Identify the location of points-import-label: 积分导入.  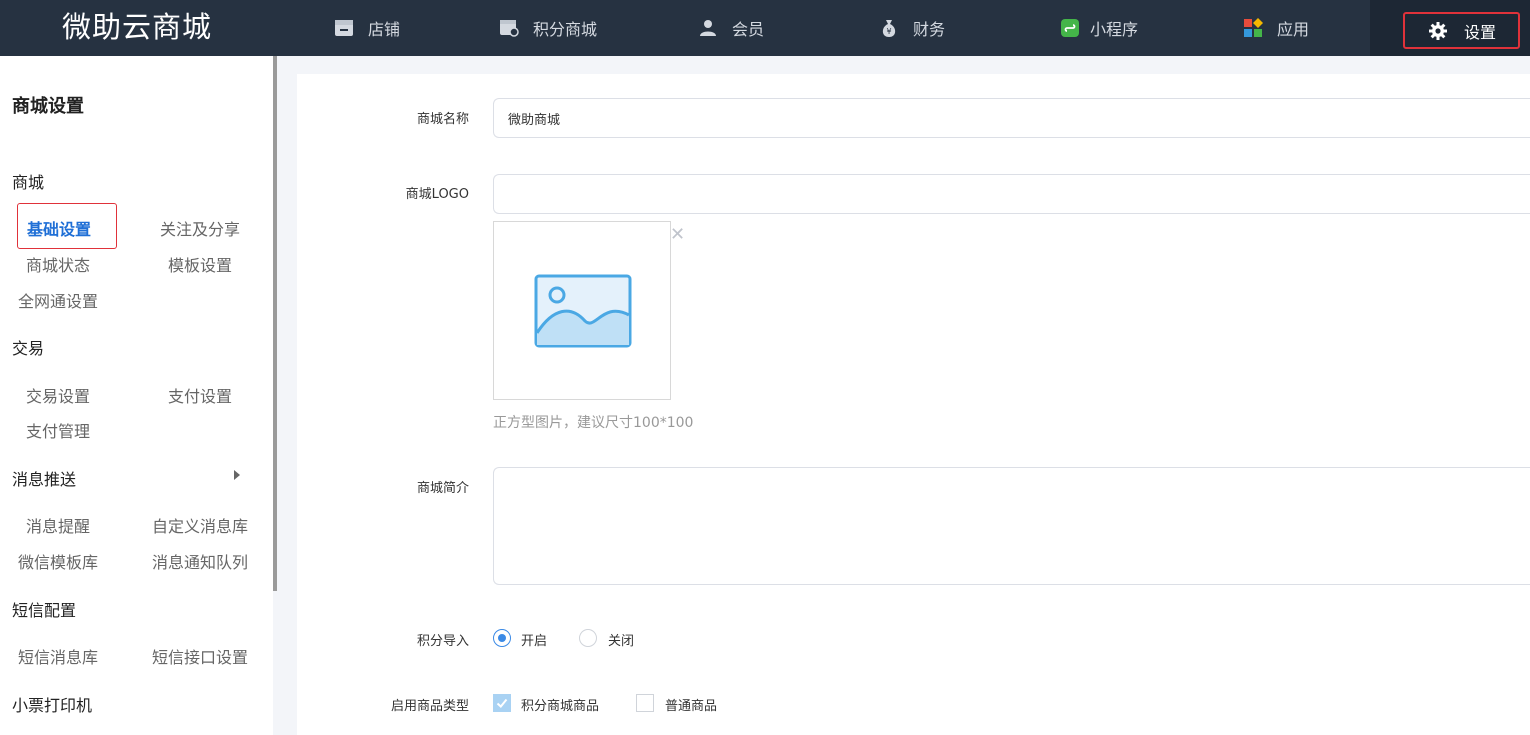
(442, 641).